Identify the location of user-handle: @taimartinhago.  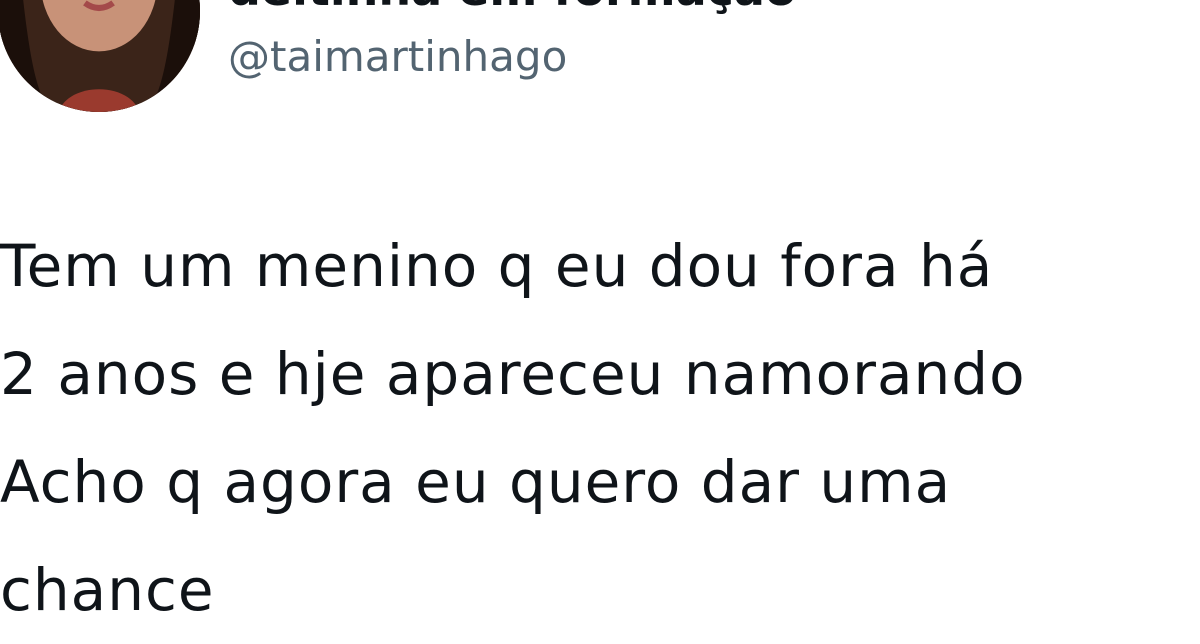
(397, 57).